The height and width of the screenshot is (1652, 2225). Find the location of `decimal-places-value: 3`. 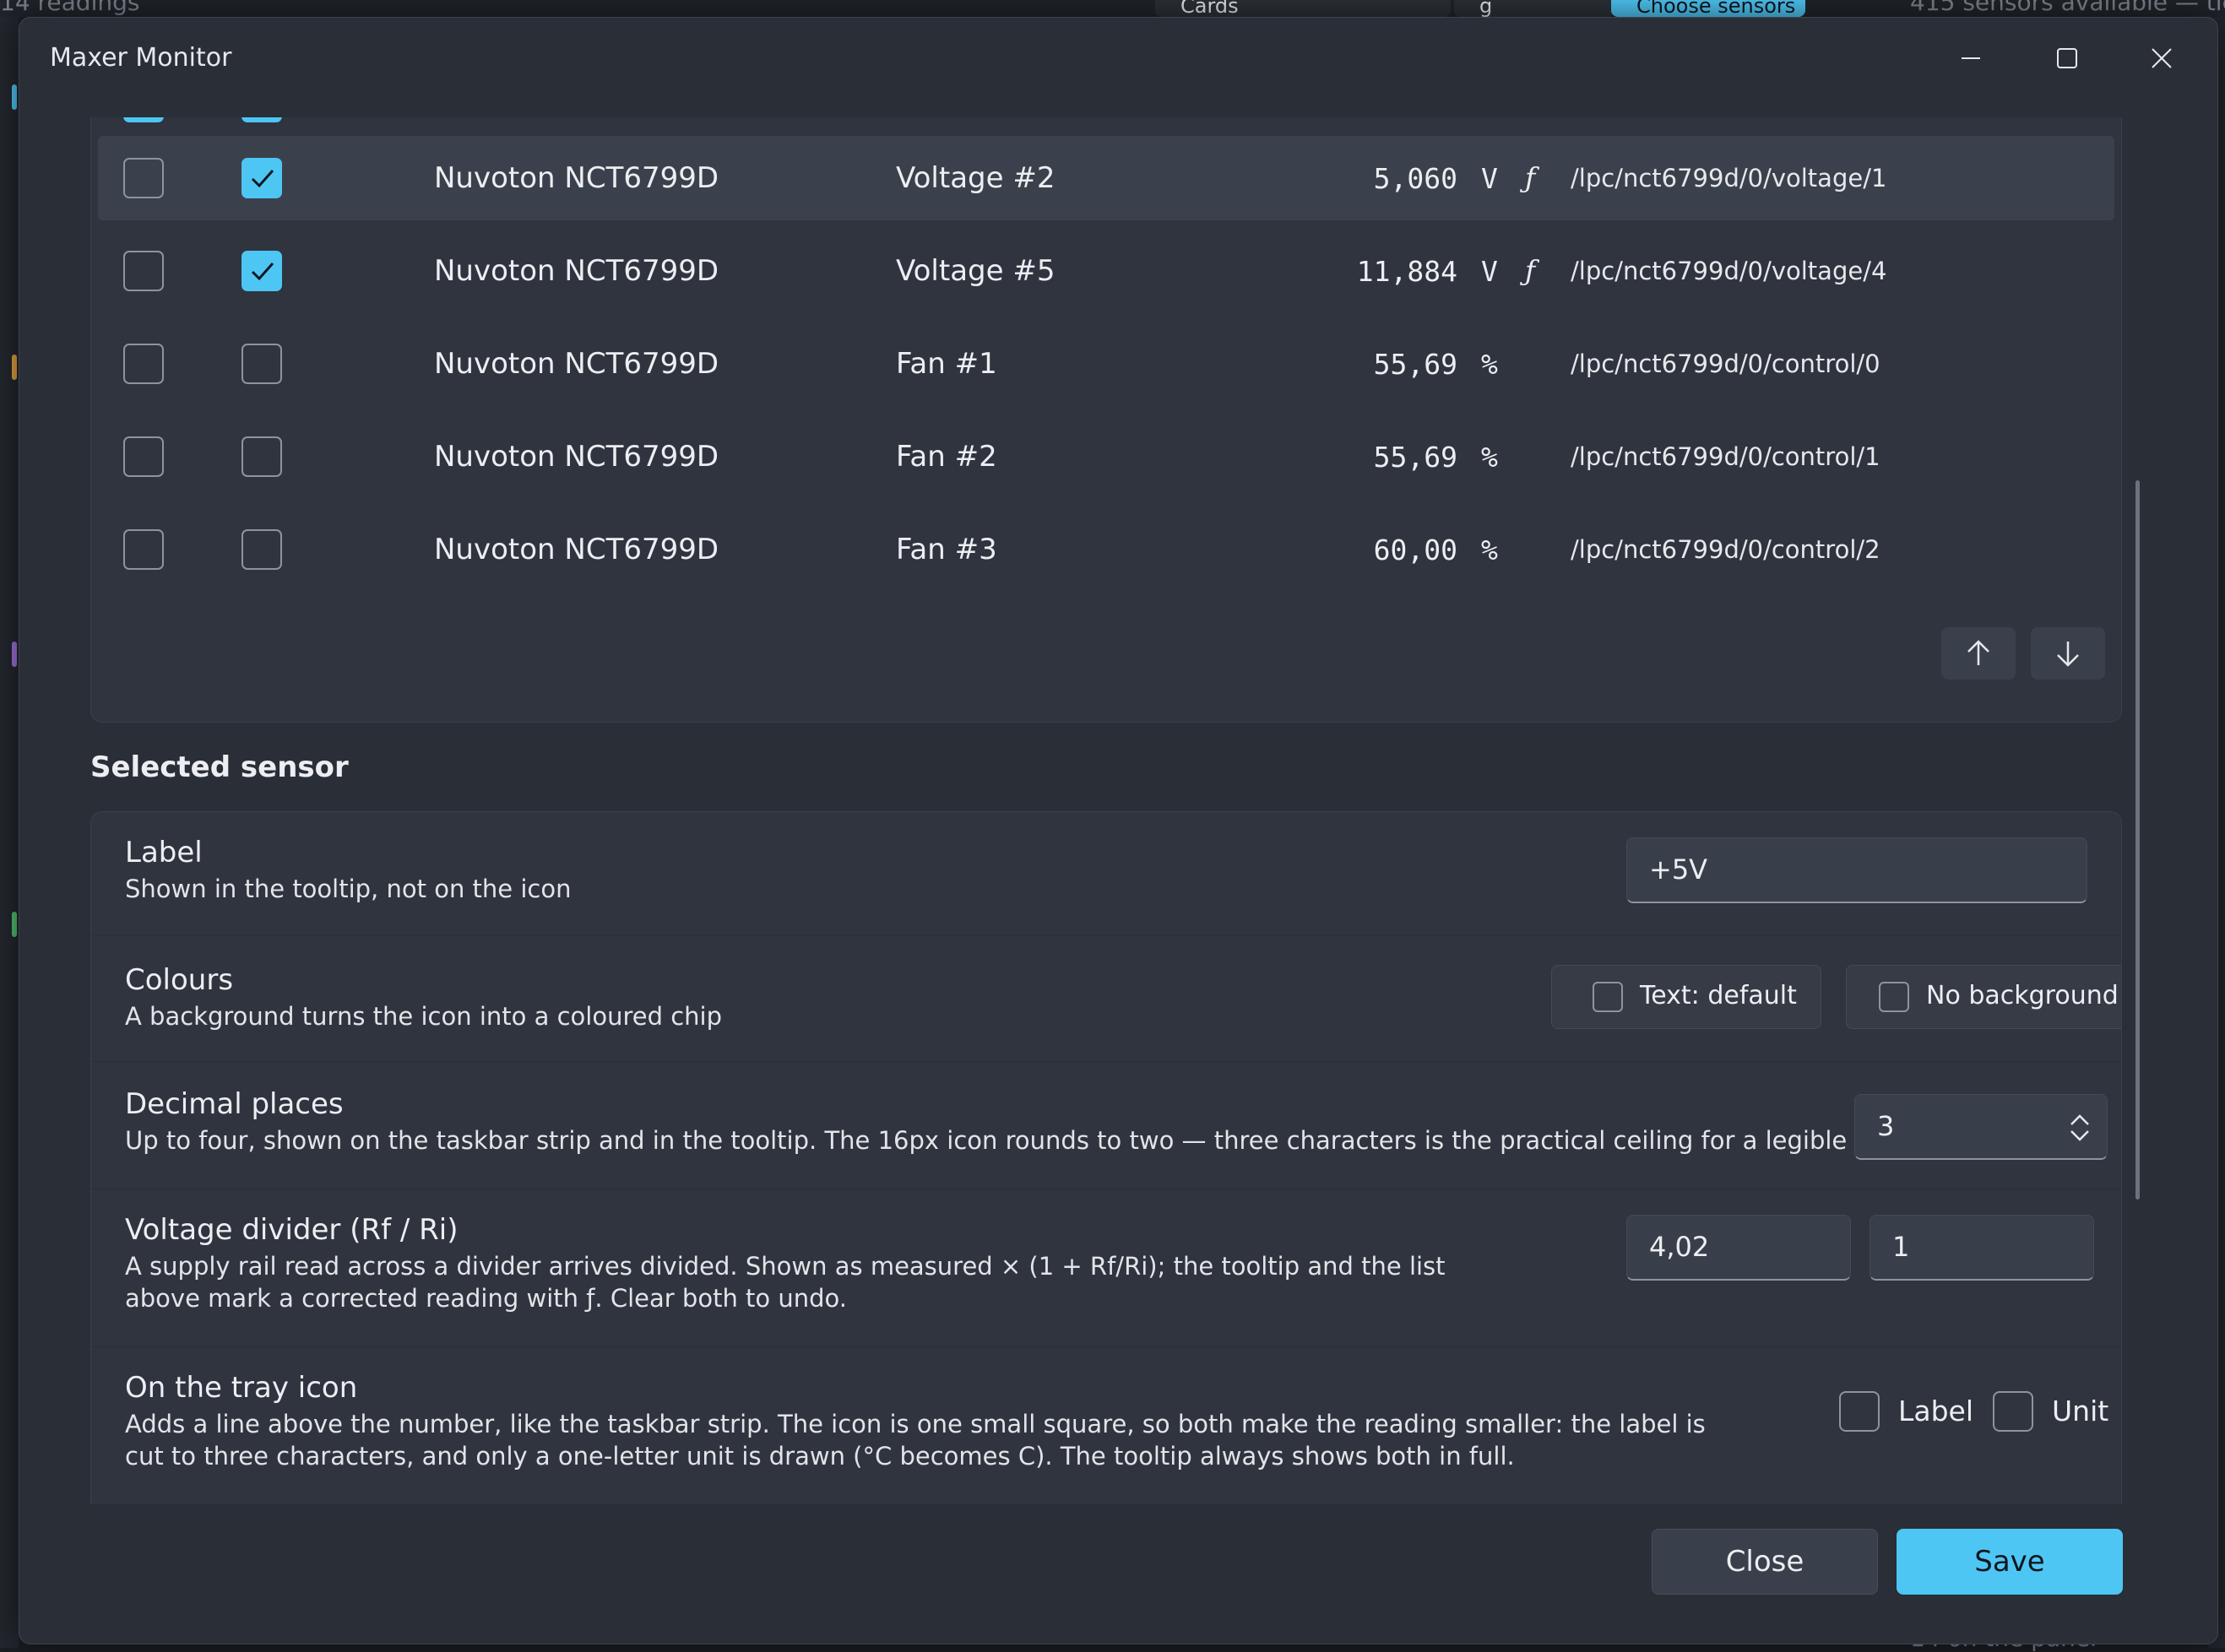

decimal-places-value: 3 is located at coordinates (1886, 1126).